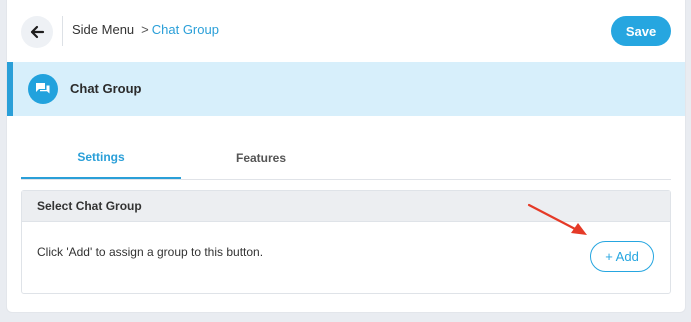  I want to click on breadcrumb-current: Chat Group, so click(185, 29).